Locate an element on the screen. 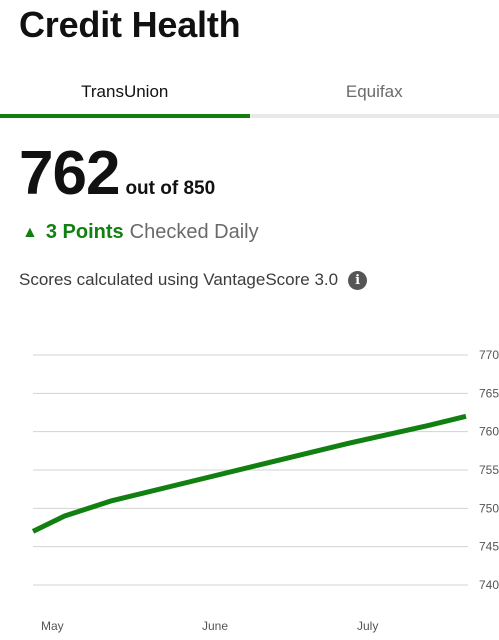  y-tick-label: 750 is located at coordinates (489, 508).